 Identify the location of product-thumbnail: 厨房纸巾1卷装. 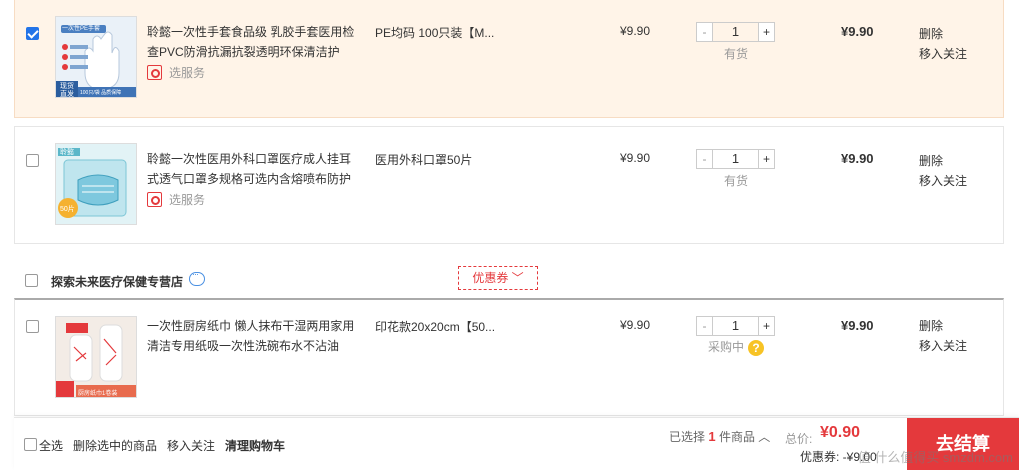
(96, 357).